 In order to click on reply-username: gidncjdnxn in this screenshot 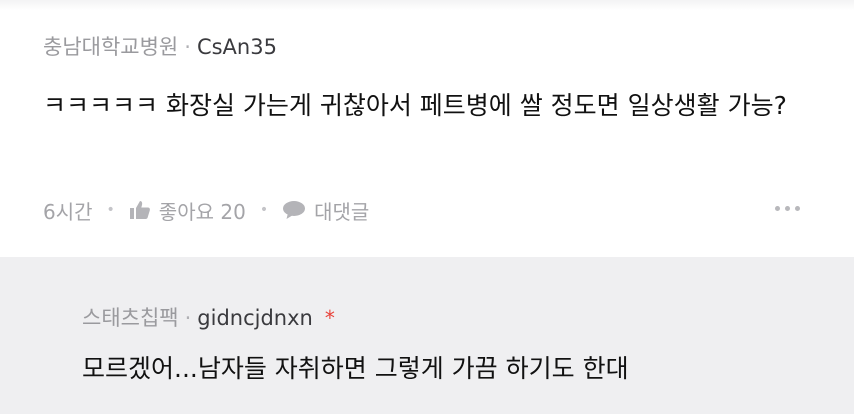, I will do `click(255, 318)`.